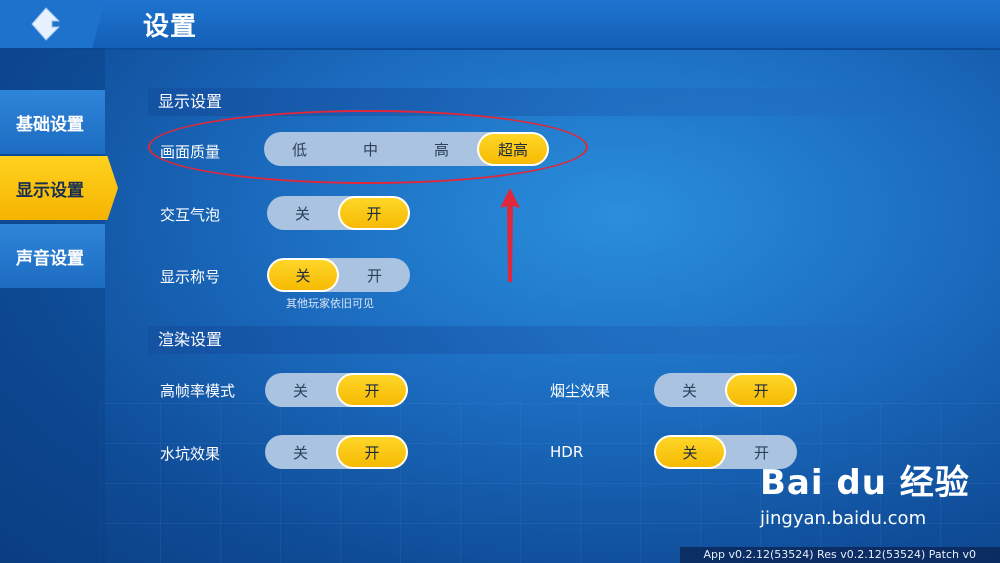 Image resolution: width=1000 pixels, height=563 pixels. I want to click on high-fps-label: 高帧率模式, so click(198, 391).